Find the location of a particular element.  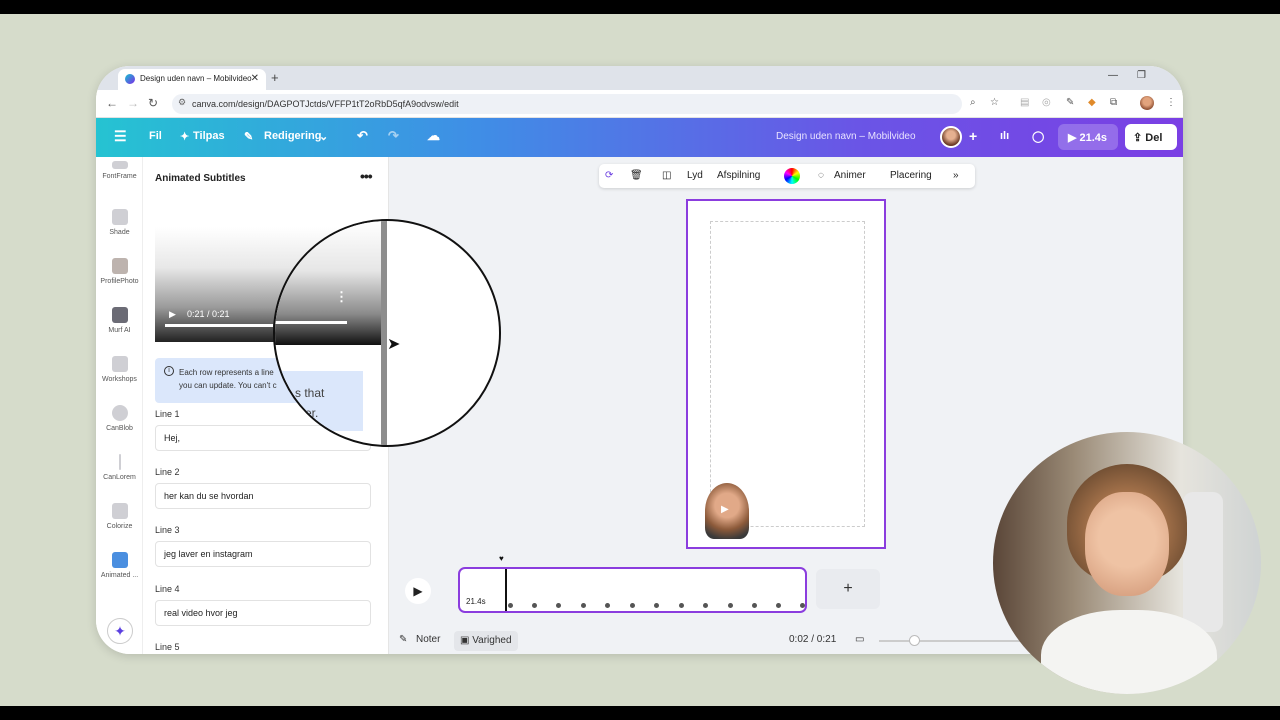

playhead-marker-icon: ♥ is located at coordinates (501, 558).